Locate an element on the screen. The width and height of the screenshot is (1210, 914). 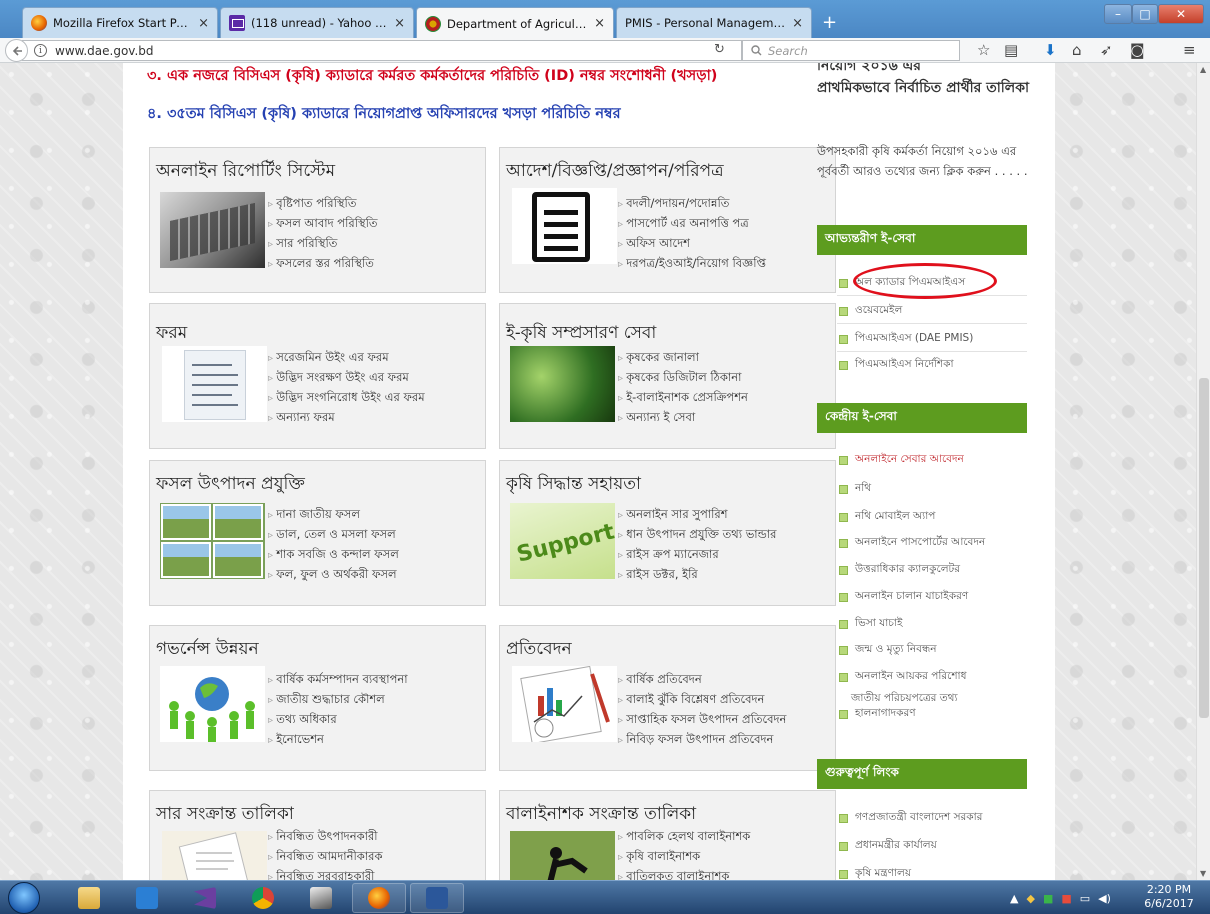
list-item: ডাল, তেল ও মসলা ফসল is located at coordinates (333, 535).